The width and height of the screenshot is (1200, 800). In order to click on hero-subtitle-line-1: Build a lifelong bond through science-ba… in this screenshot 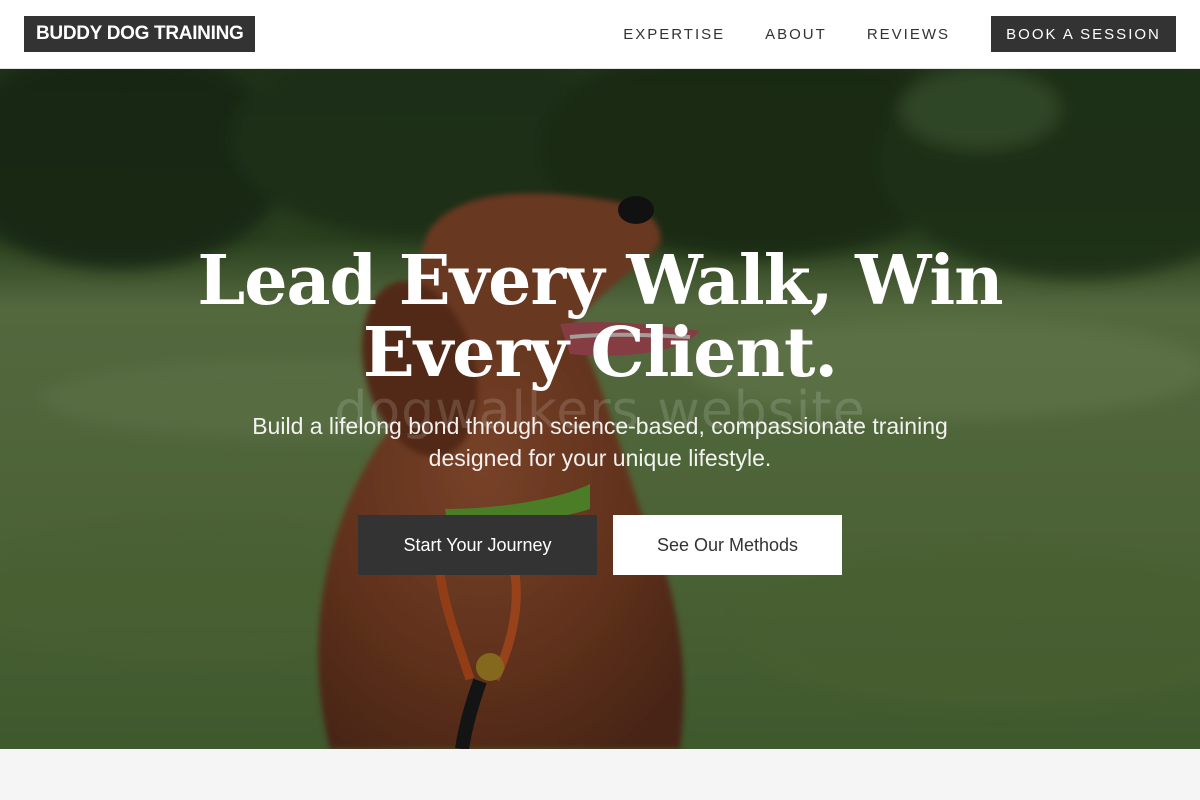, I will do `click(600, 426)`.